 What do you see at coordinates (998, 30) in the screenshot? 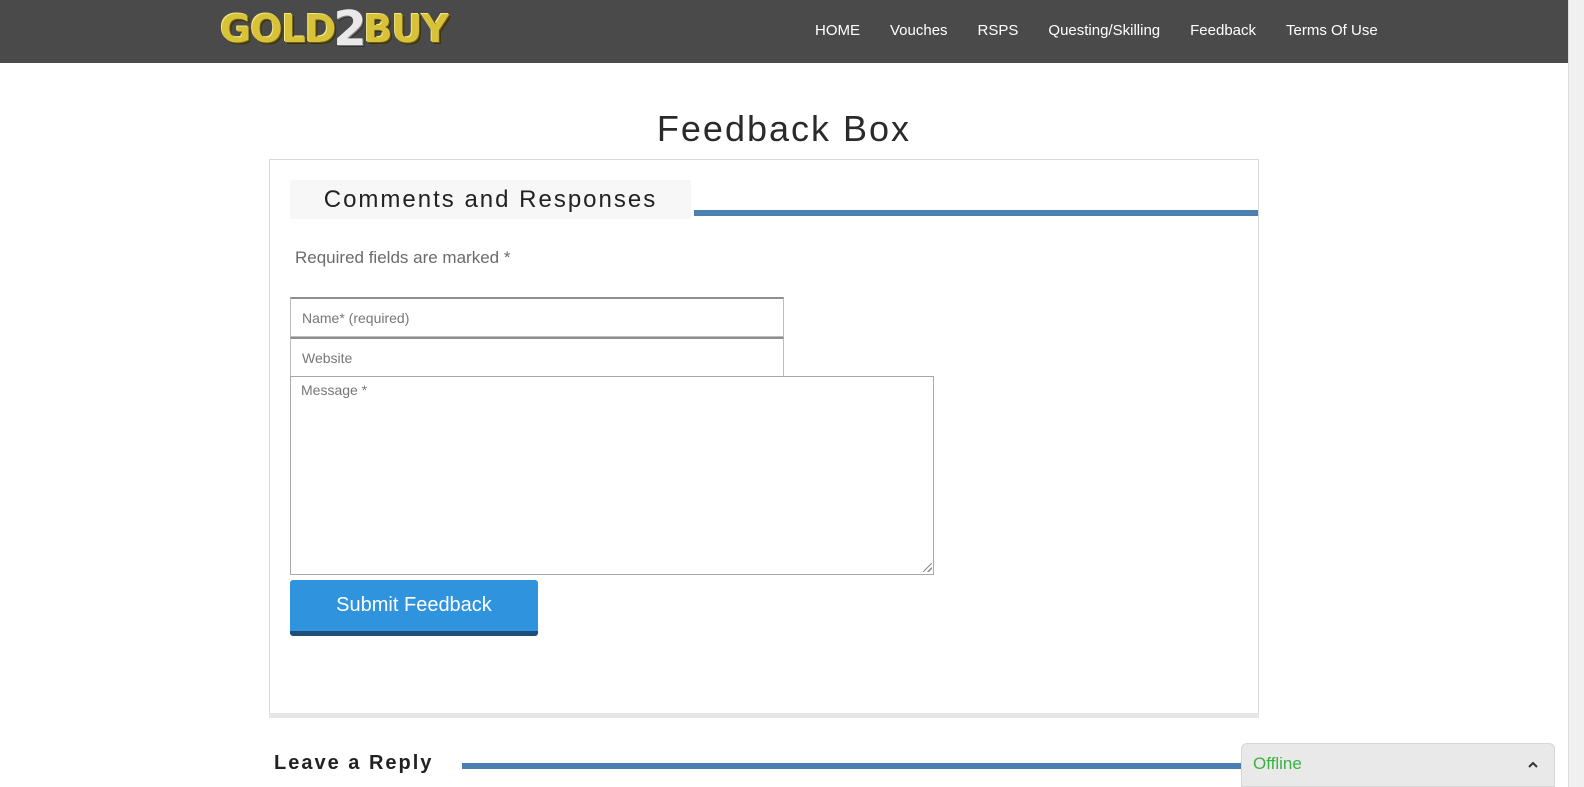
I see `nav-rsps: RSPS` at bounding box center [998, 30].